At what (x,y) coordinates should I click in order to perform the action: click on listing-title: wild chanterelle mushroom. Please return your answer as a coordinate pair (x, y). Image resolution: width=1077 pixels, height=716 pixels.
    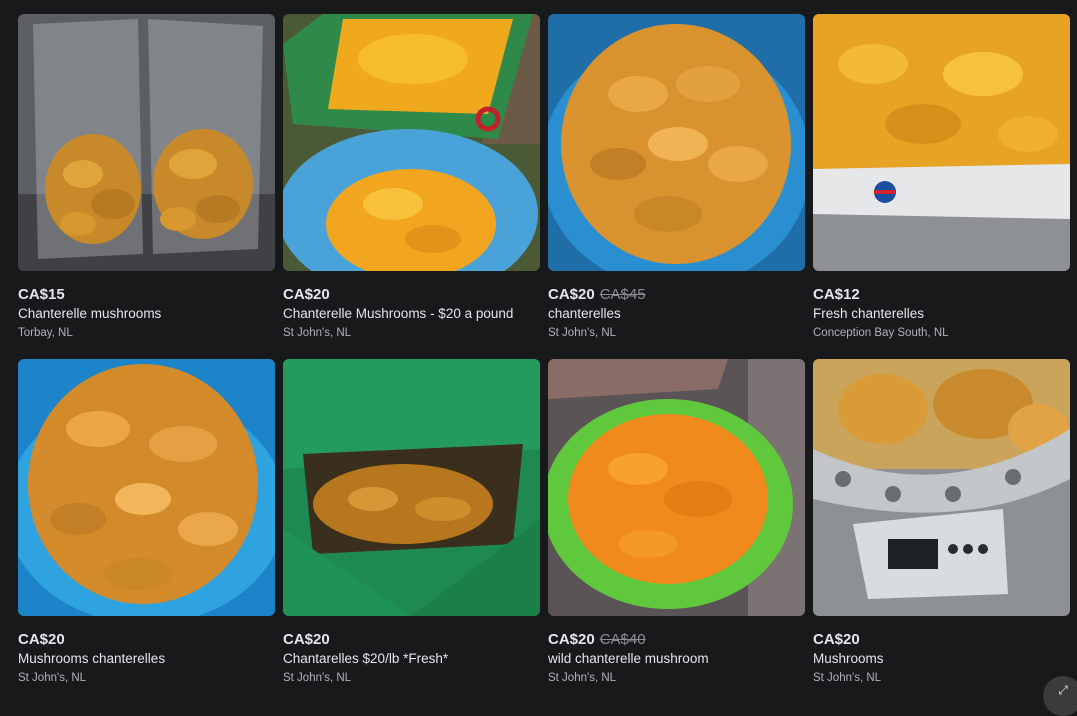
    Looking at the image, I should click on (628, 658).